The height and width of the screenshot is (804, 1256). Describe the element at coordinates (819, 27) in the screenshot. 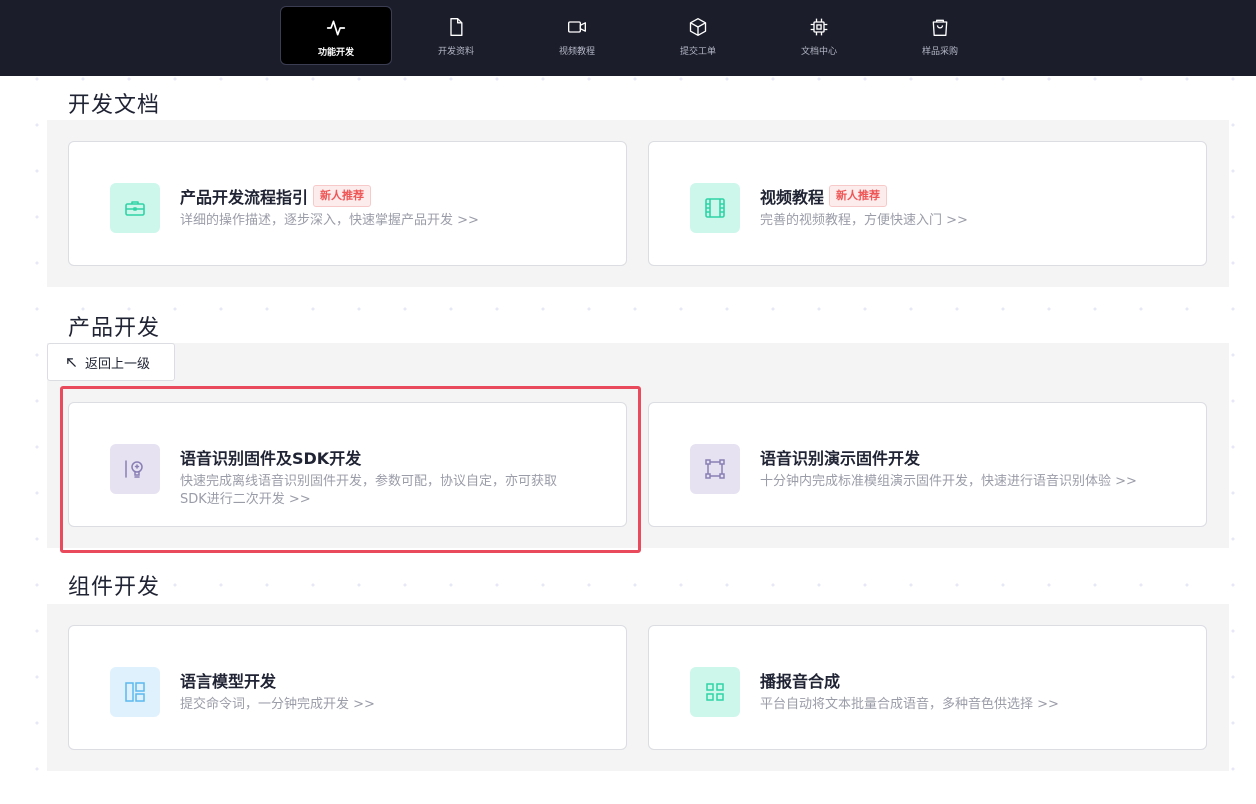

I see `chip-icon` at that location.